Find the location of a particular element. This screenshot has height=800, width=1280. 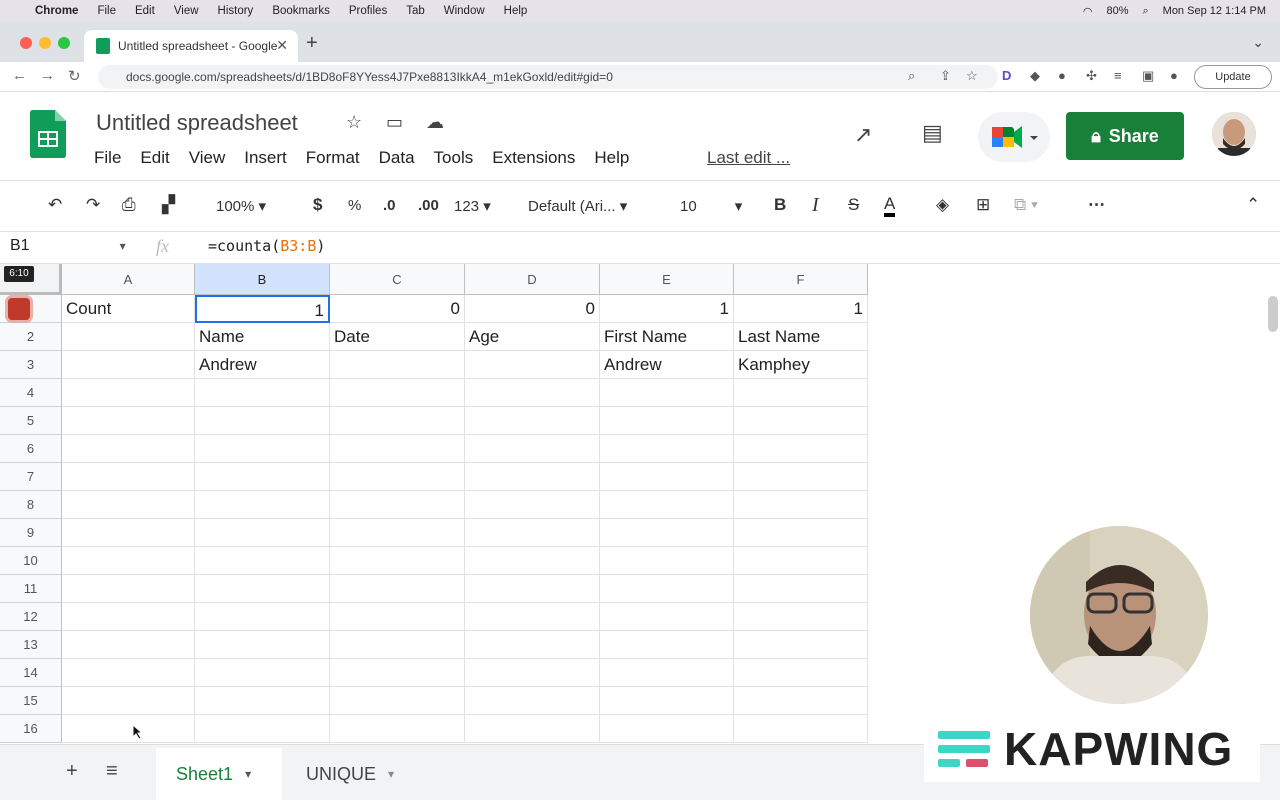

row-header: 12 is located at coordinates (31, 617).